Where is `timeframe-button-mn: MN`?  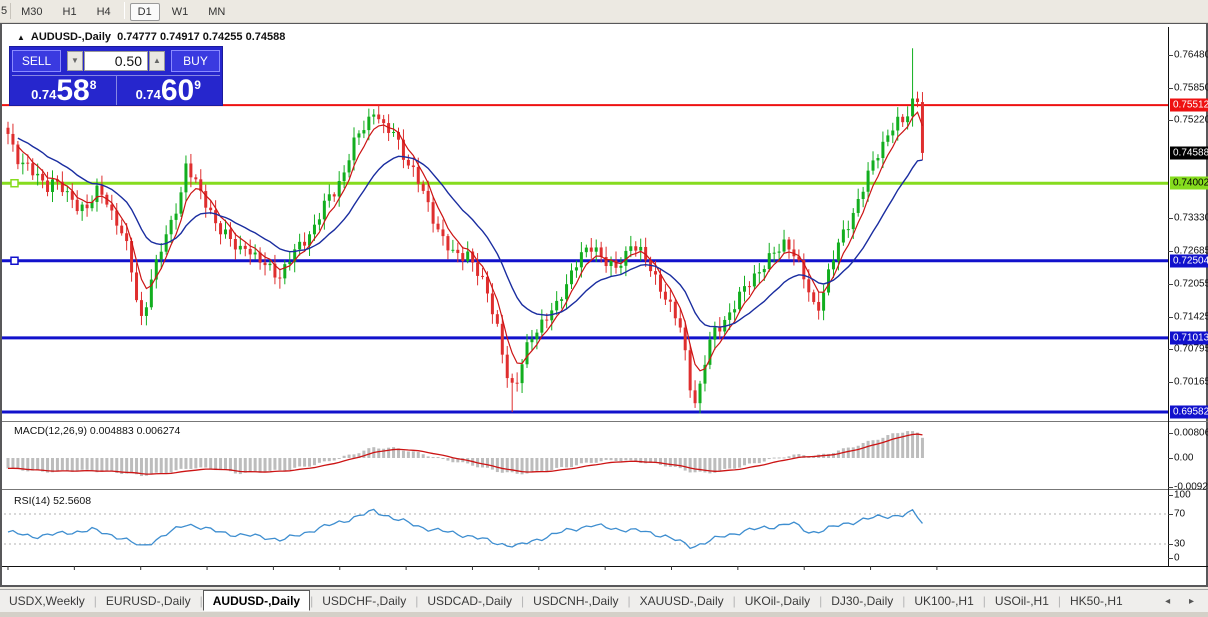
timeframe-button-mn: MN is located at coordinates (216, 12).